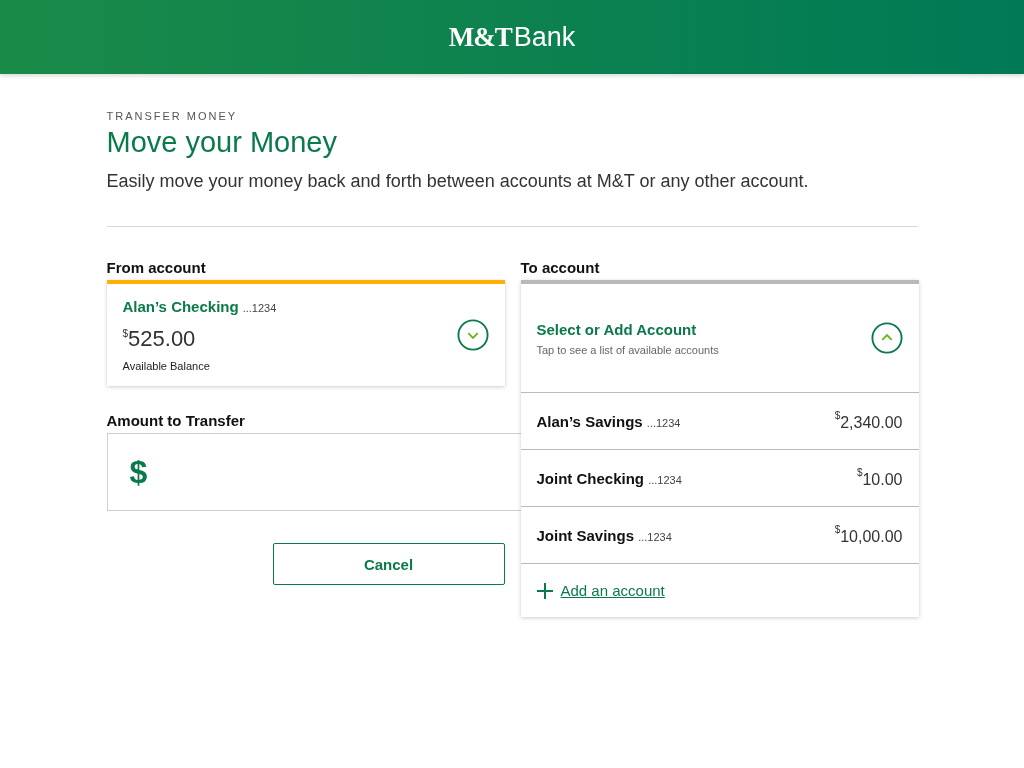 This screenshot has height=768, width=1024. What do you see at coordinates (222, 142) in the screenshot?
I see `page-title: Move your Money` at bounding box center [222, 142].